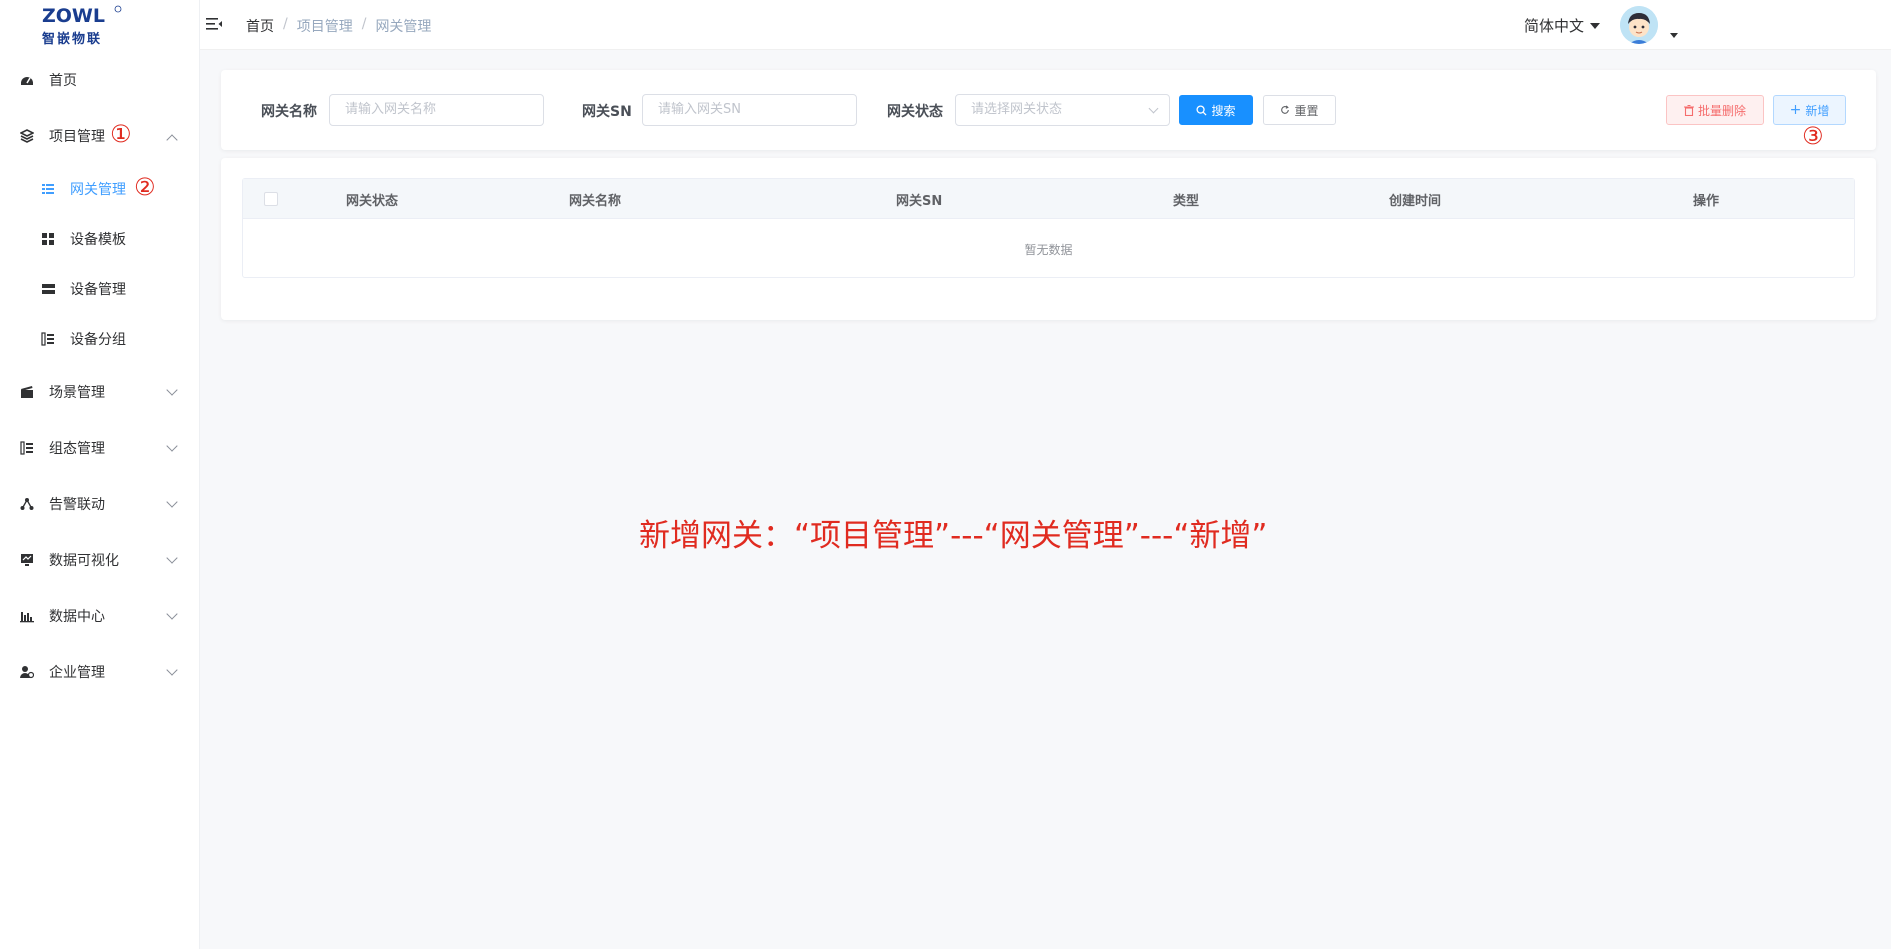 The width and height of the screenshot is (1891, 949). Describe the element at coordinates (1415, 199) in the screenshot. I see `column-header: 创建时间` at that location.